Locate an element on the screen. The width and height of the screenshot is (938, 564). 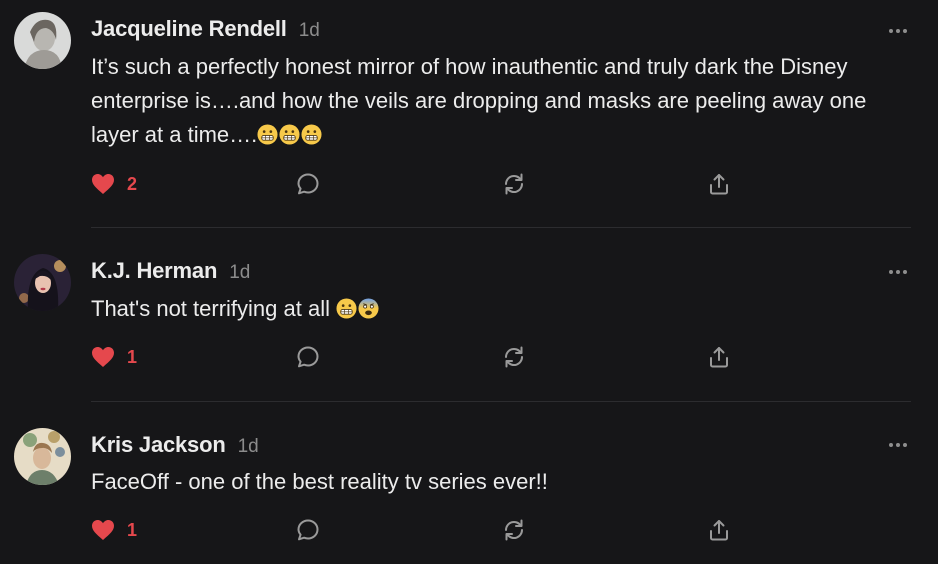
author-name: Kris Jackson is located at coordinates (158, 445).